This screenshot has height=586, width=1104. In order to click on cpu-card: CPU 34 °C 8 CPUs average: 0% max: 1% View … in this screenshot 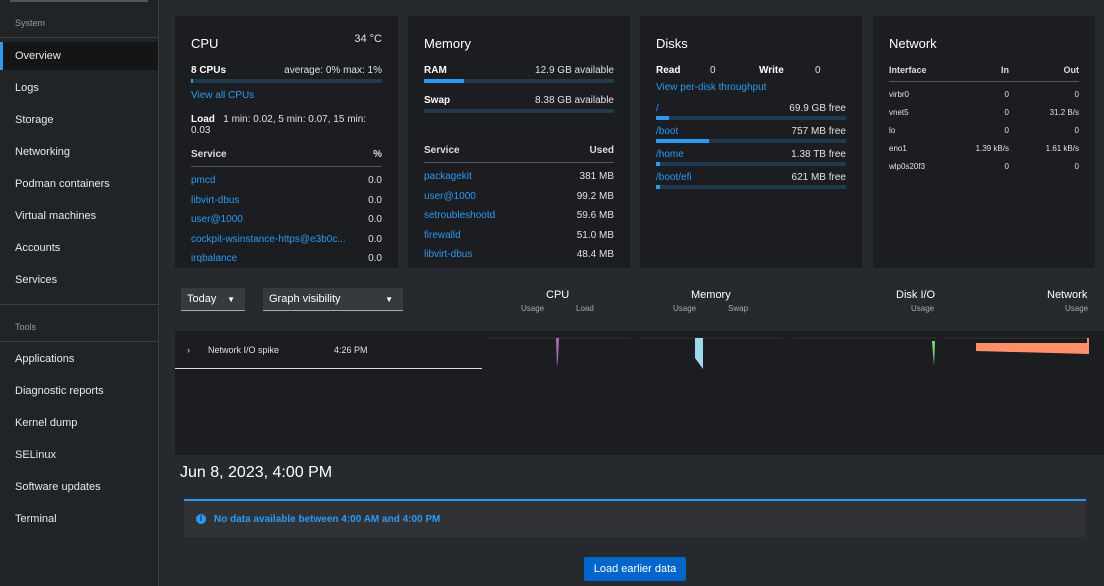, I will do `click(286, 142)`.